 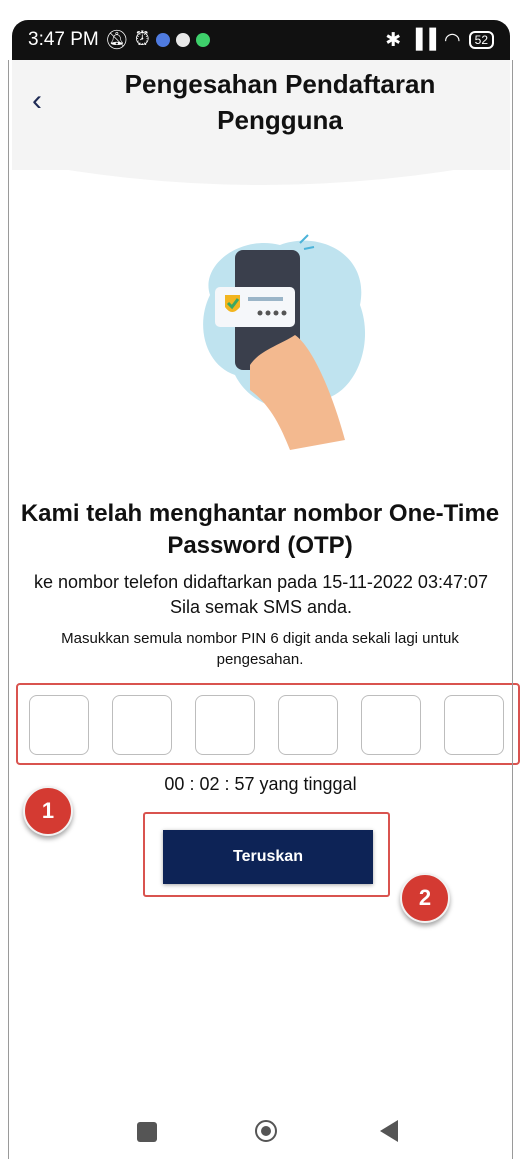 I want to click on signal-icon: ▐▐, so click(x=423, y=39).